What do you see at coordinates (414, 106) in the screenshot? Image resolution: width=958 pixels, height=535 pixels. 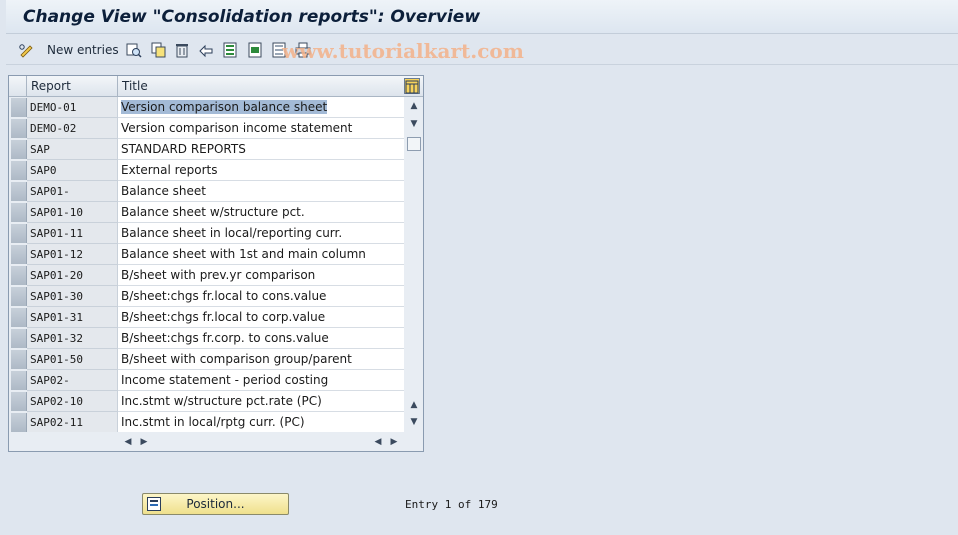 I see `scroll-up-icon: ▲` at bounding box center [414, 106].